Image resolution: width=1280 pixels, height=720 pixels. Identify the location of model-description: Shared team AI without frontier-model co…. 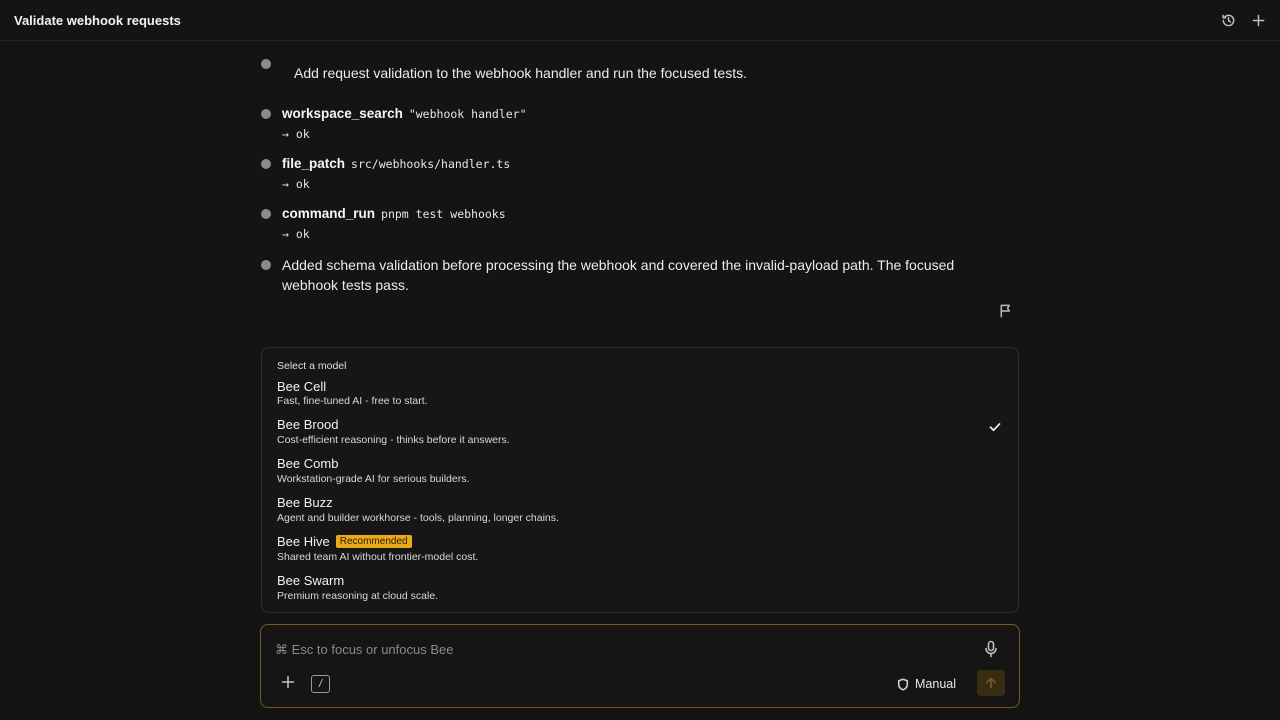
(378, 557).